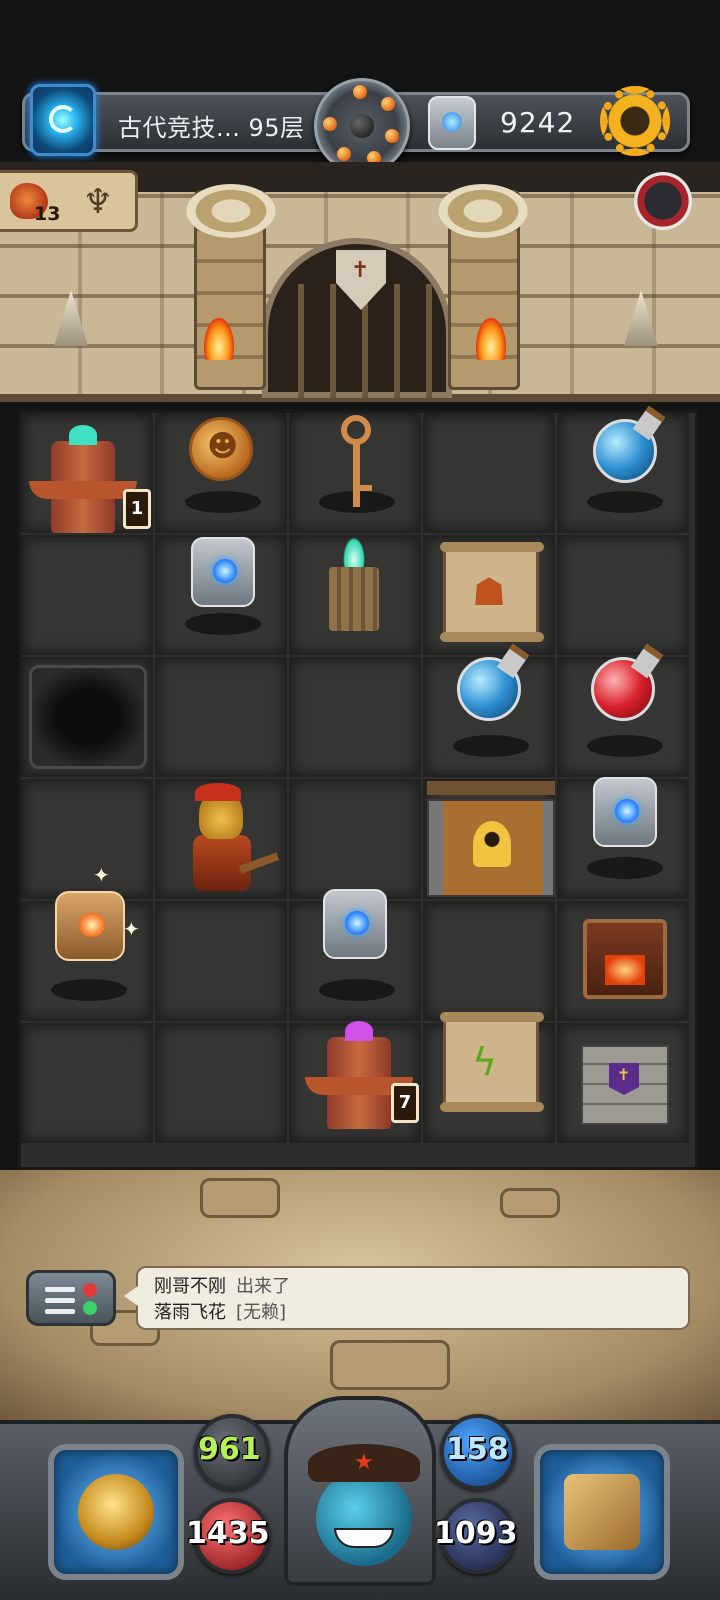 The height and width of the screenshot is (1600, 720). What do you see at coordinates (219, 339) in the screenshot?
I see `torch-flame-icon` at bounding box center [219, 339].